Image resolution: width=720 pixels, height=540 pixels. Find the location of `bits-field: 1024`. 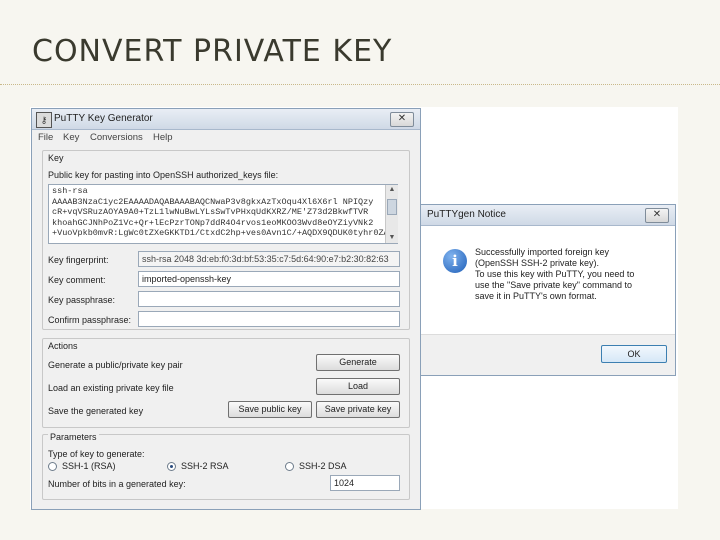

bits-field: 1024 is located at coordinates (365, 483).